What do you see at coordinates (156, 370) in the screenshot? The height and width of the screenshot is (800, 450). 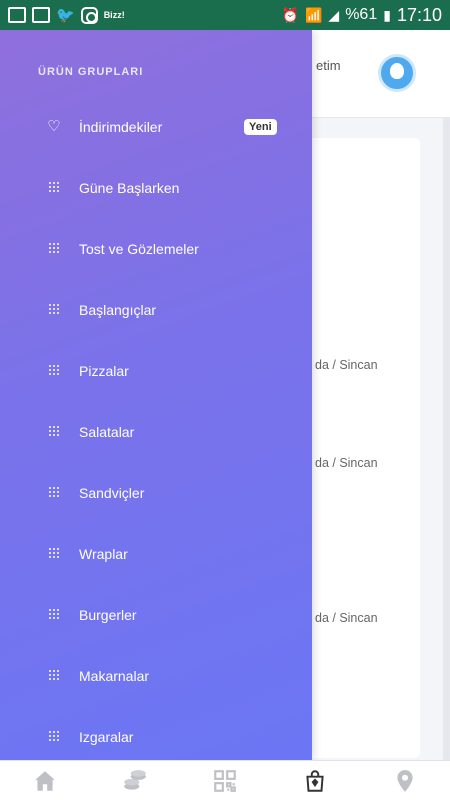 I see `menu-item-pizzalar: Pizzalar` at bounding box center [156, 370].